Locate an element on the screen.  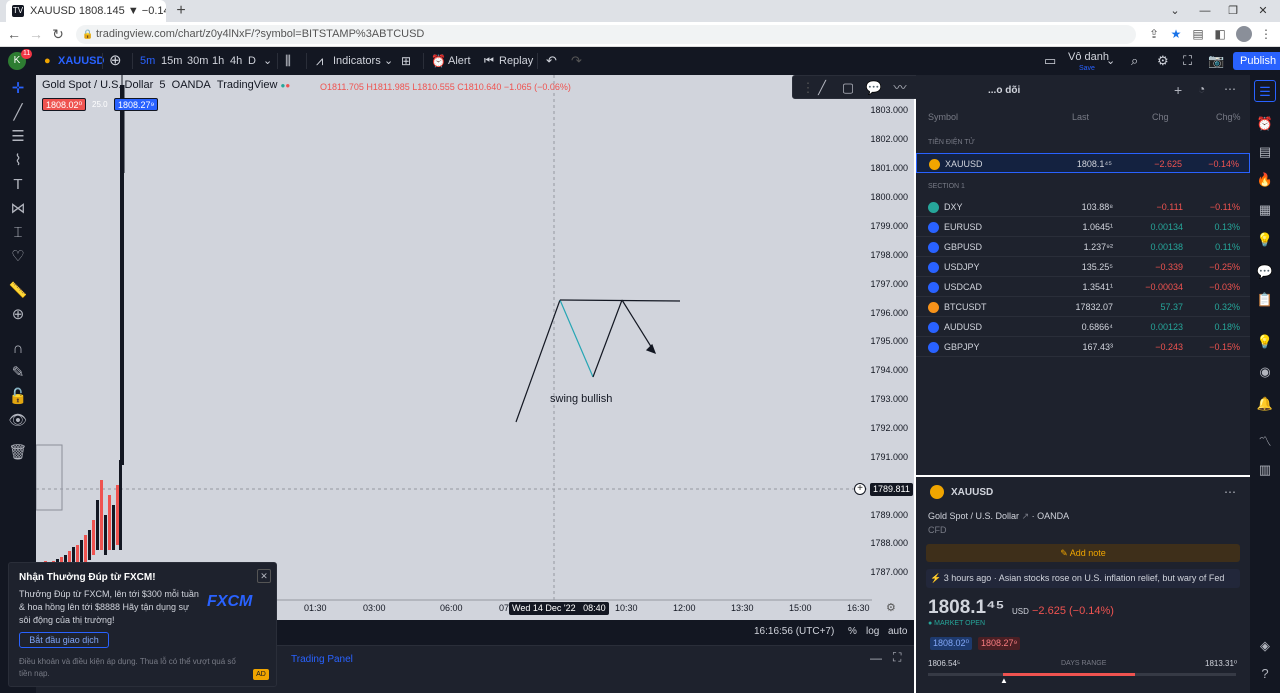
maximize-panel-icon: ⛶ is located at coordinates (897, 657).